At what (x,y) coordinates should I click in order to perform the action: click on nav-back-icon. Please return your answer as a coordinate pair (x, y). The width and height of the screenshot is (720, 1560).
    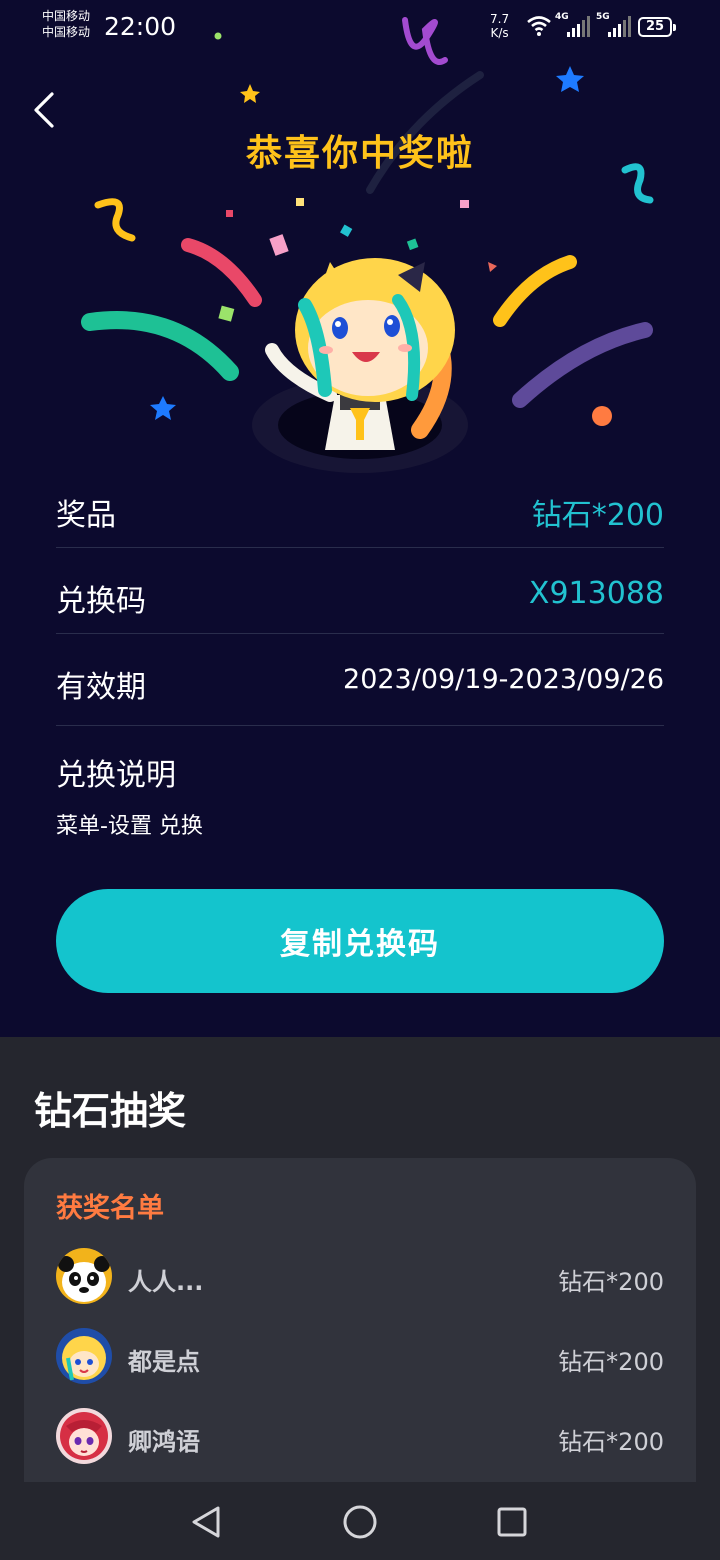
    Looking at the image, I should click on (206, 1522).